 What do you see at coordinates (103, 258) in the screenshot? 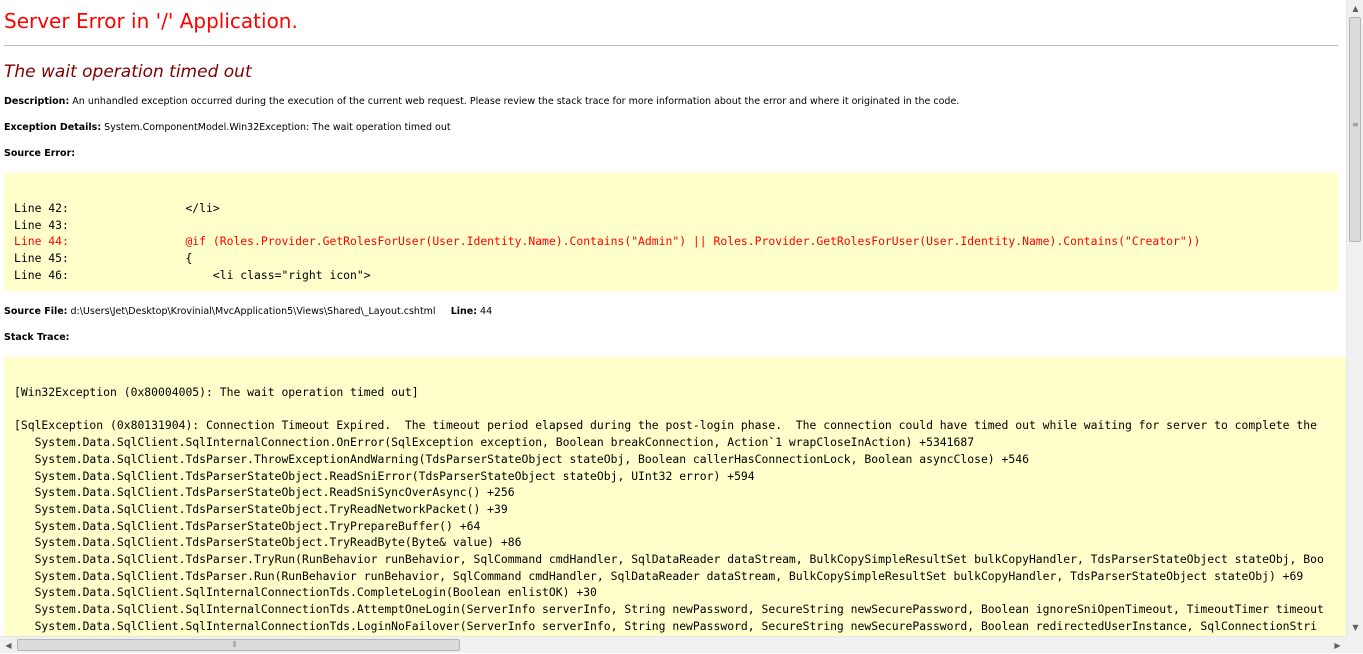
I see `source-line: Line 45: {` at bounding box center [103, 258].